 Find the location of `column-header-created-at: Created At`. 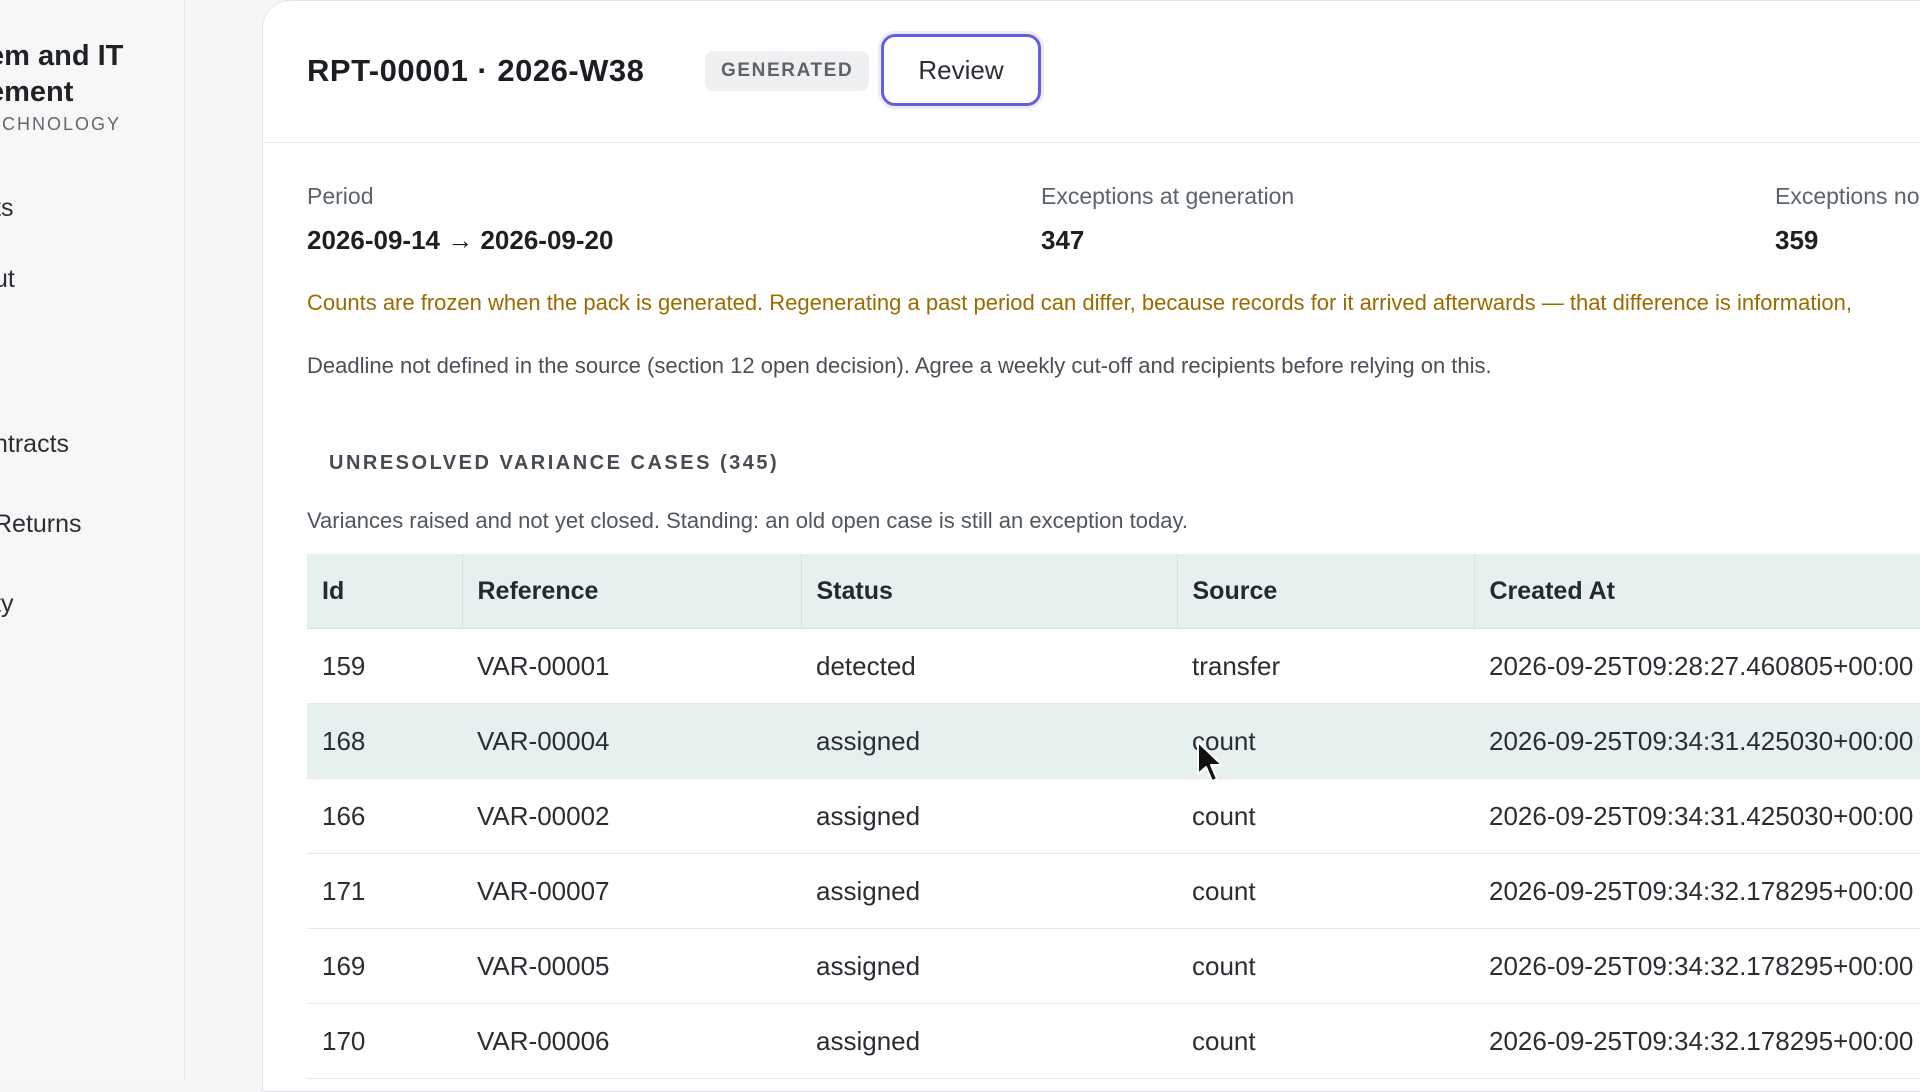

column-header-created-at: Created At is located at coordinates (1697, 591).